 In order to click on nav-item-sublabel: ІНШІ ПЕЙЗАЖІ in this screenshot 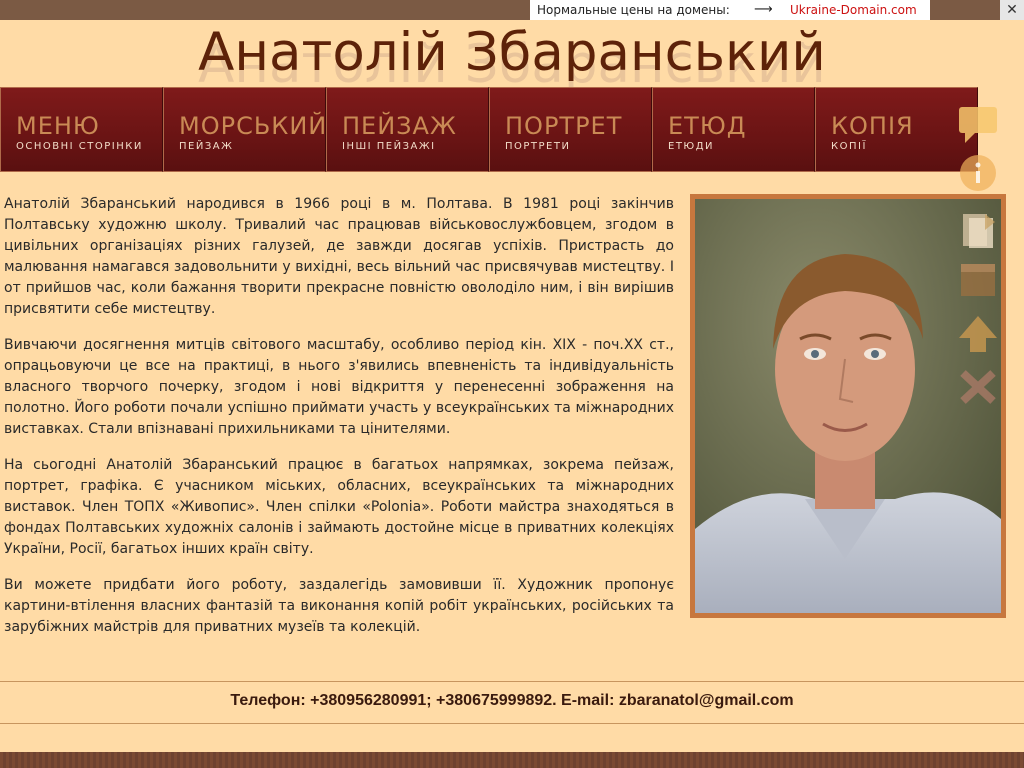, I will do `click(389, 146)`.